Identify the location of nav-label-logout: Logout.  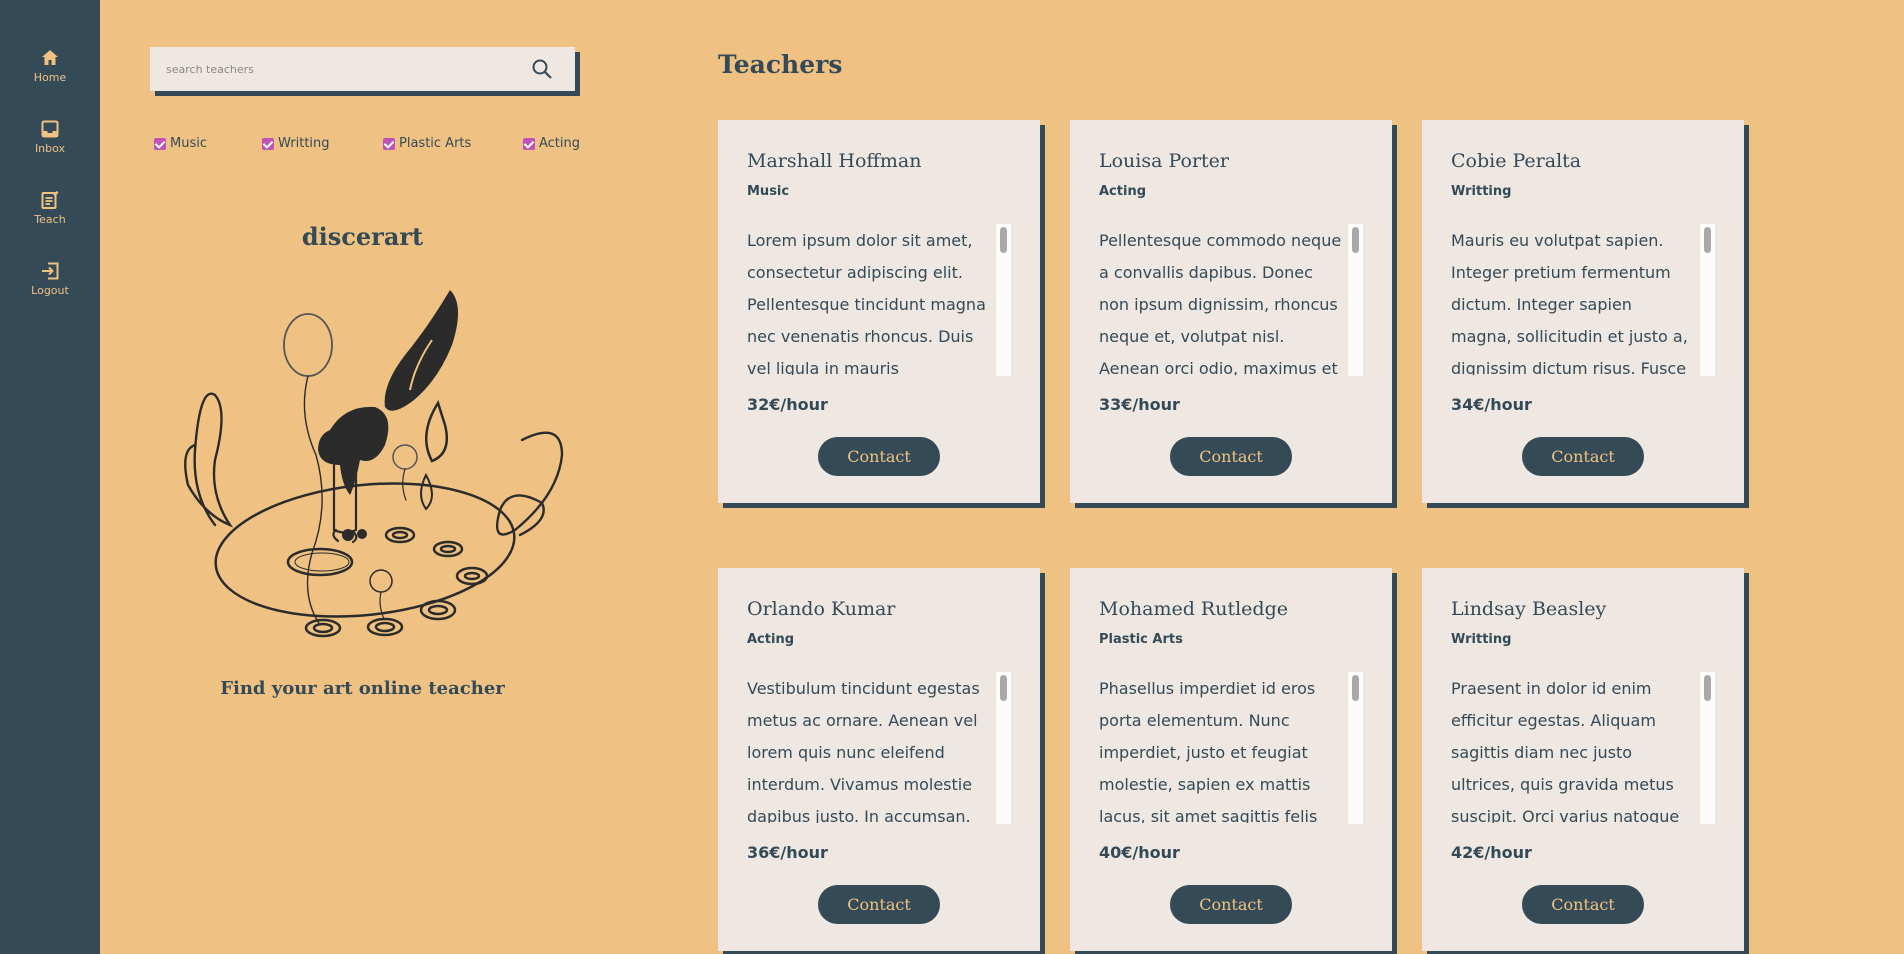
(50, 290).